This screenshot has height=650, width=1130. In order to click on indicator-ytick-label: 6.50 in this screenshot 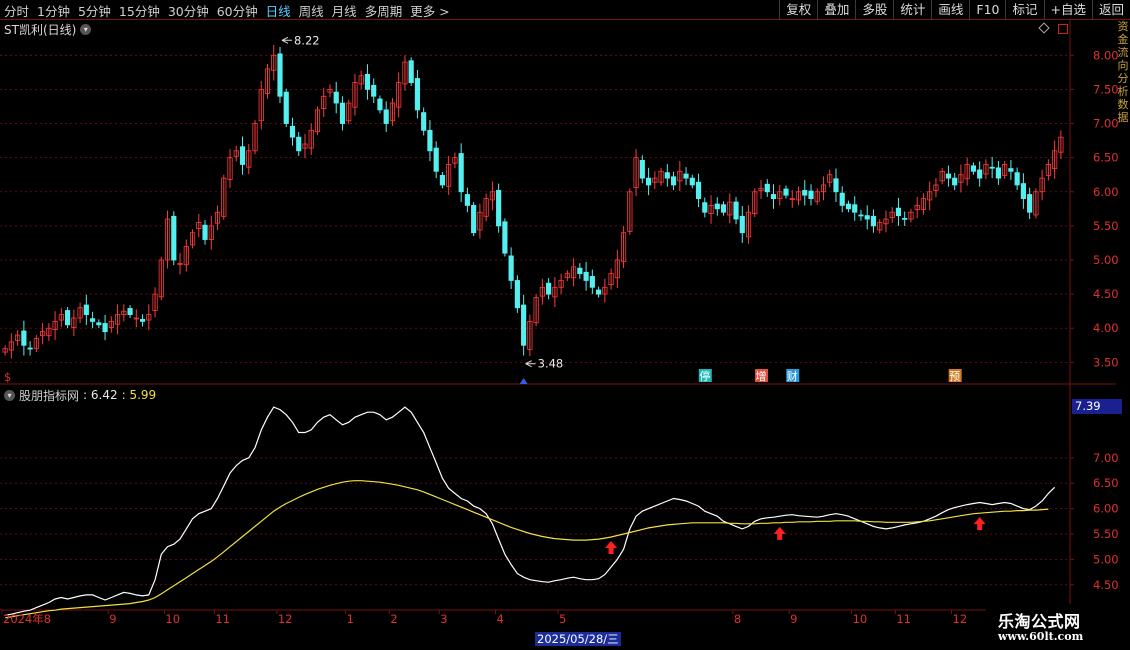, I will do `click(1106, 483)`.